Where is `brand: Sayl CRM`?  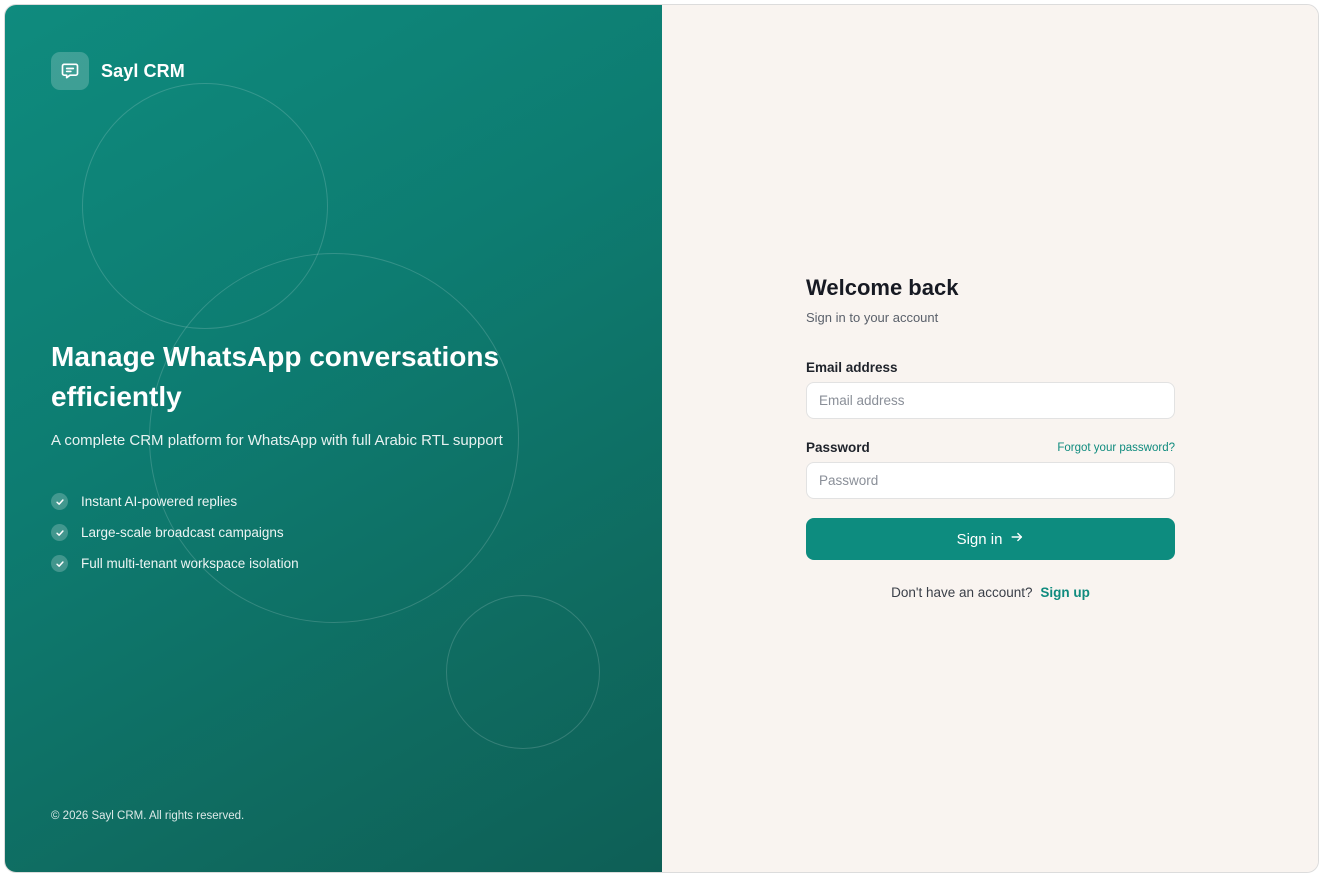
brand: Sayl CRM is located at coordinates (118, 71).